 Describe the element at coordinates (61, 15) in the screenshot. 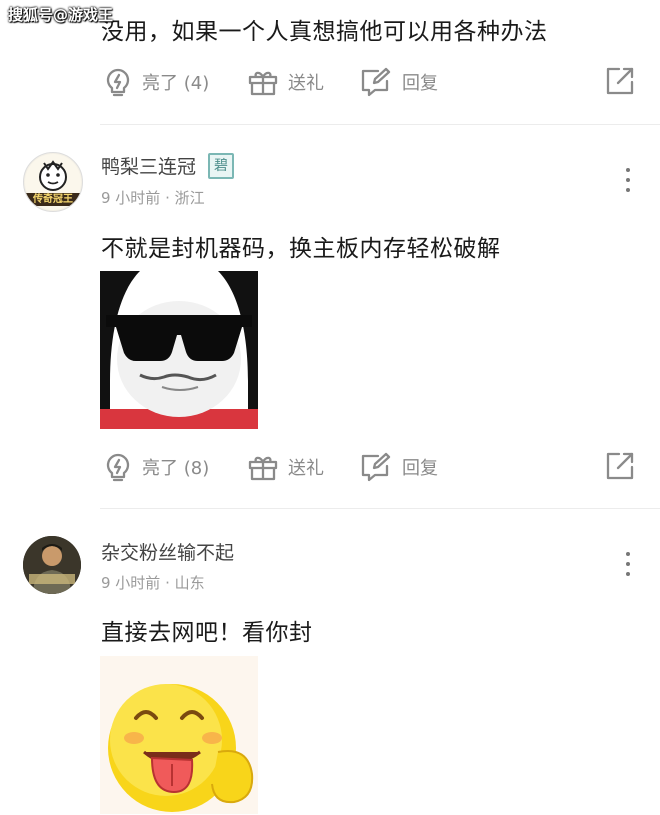

I see `watermark: 搜狐号@游戏王` at that location.